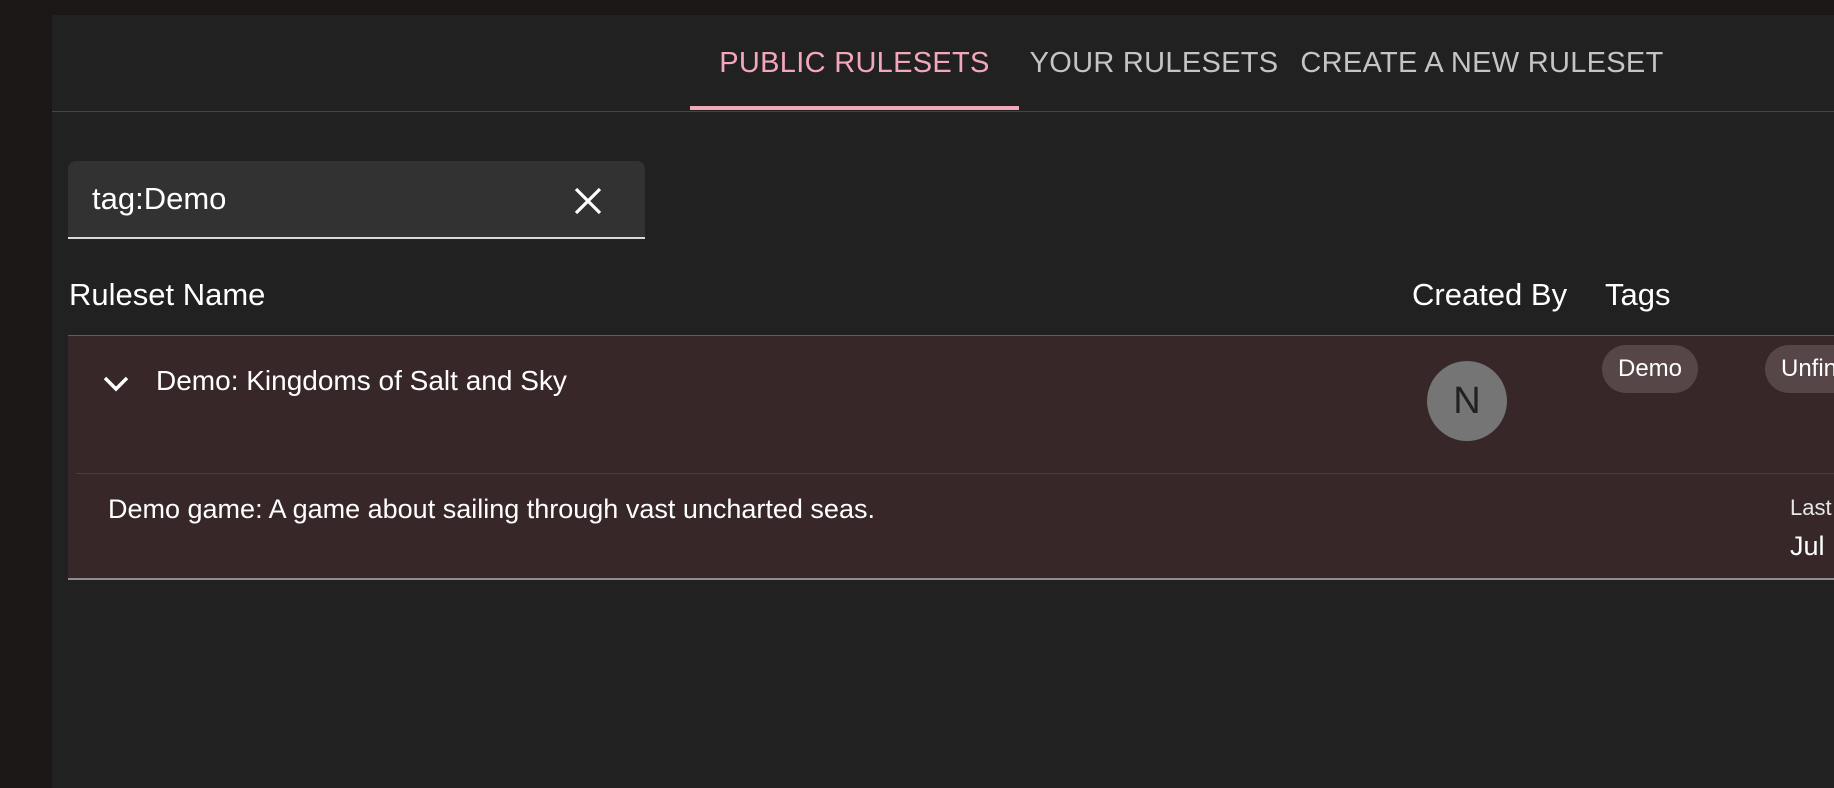  I want to click on tag-chip-demo: Demo, so click(1650, 369).